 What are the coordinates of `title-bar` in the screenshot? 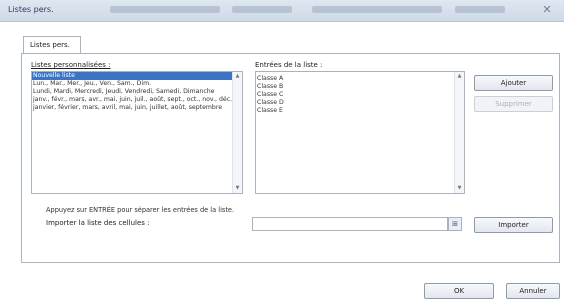 It's located at (282, 11).